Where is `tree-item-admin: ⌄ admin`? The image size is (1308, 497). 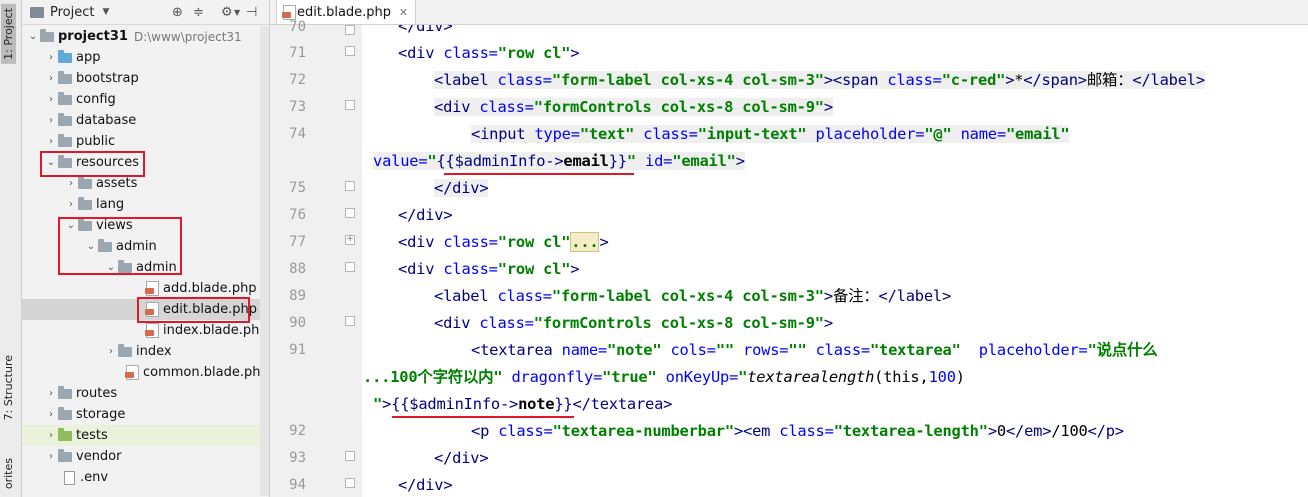
tree-item-admin: ⌄ admin is located at coordinates (145, 246).